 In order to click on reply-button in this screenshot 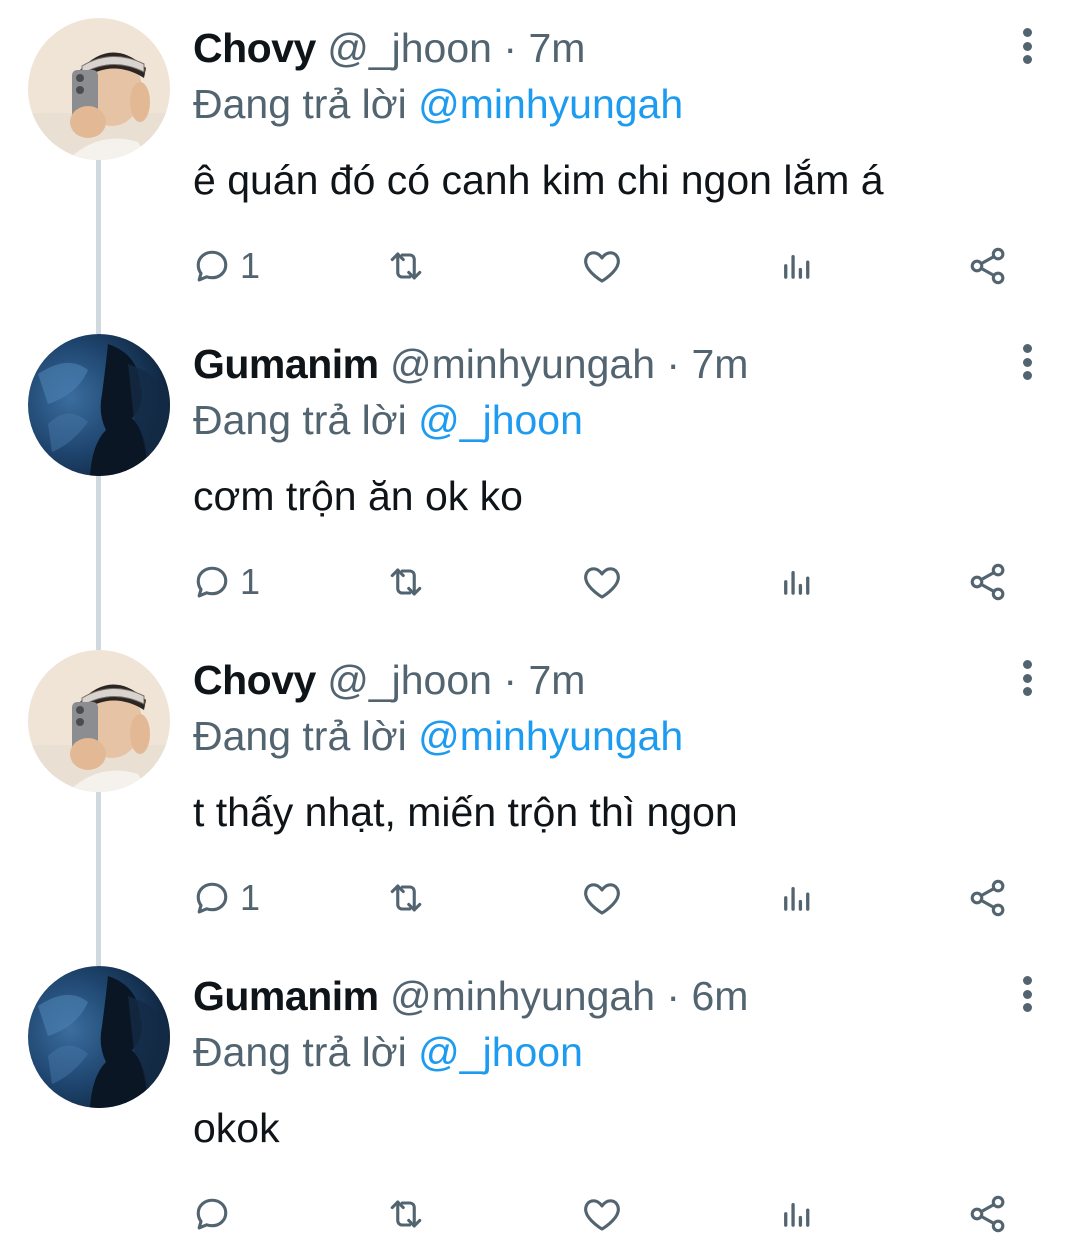, I will do `click(215, 1214)`.